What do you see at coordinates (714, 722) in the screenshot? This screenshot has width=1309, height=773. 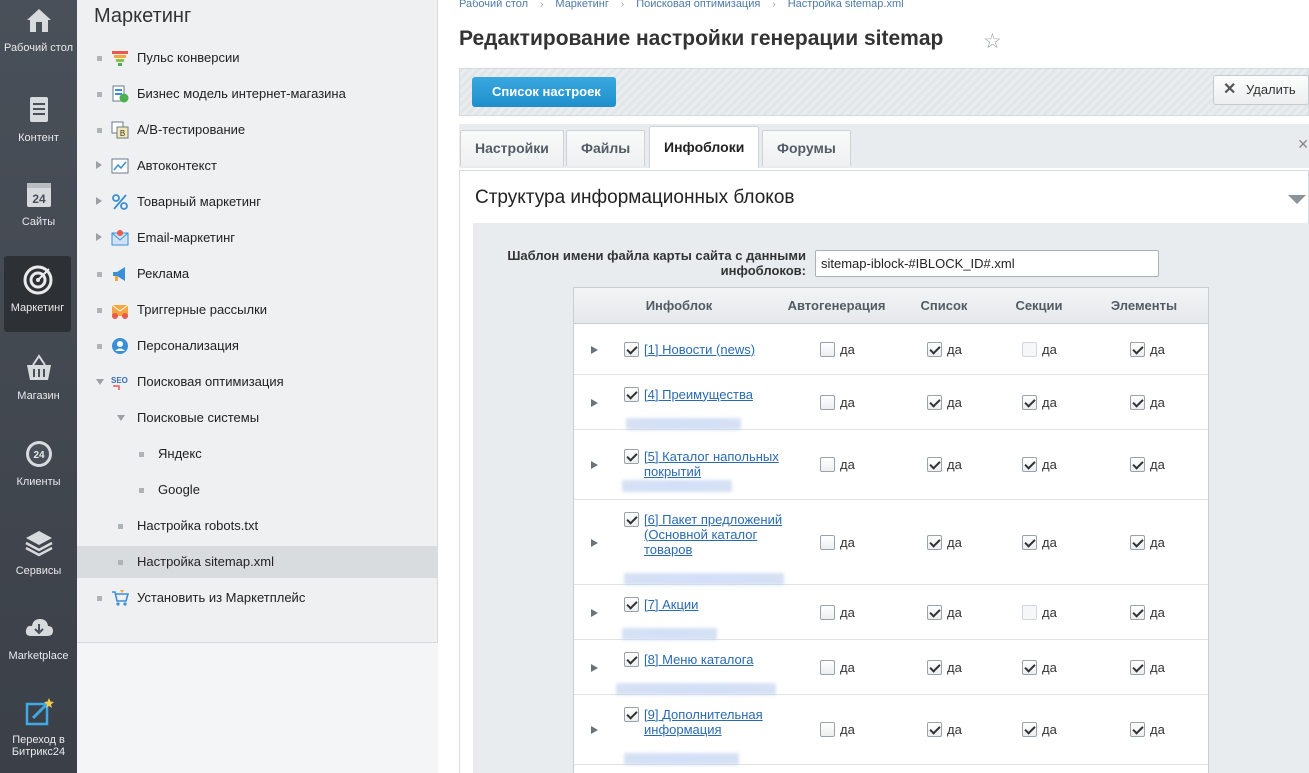 I see `iblock-link: [9] Дополнительная информация` at bounding box center [714, 722].